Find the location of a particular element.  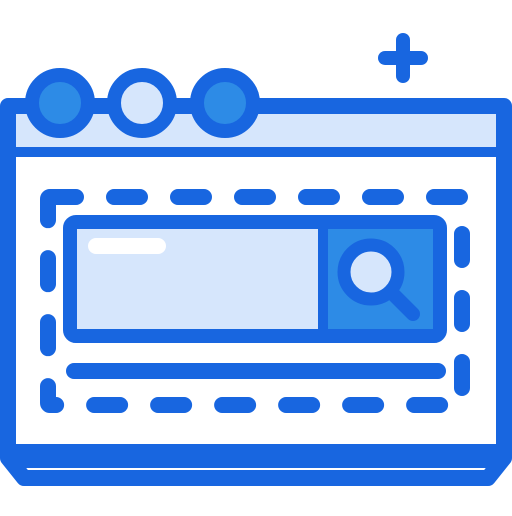

minimize-dot is located at coordinates (142, 103).